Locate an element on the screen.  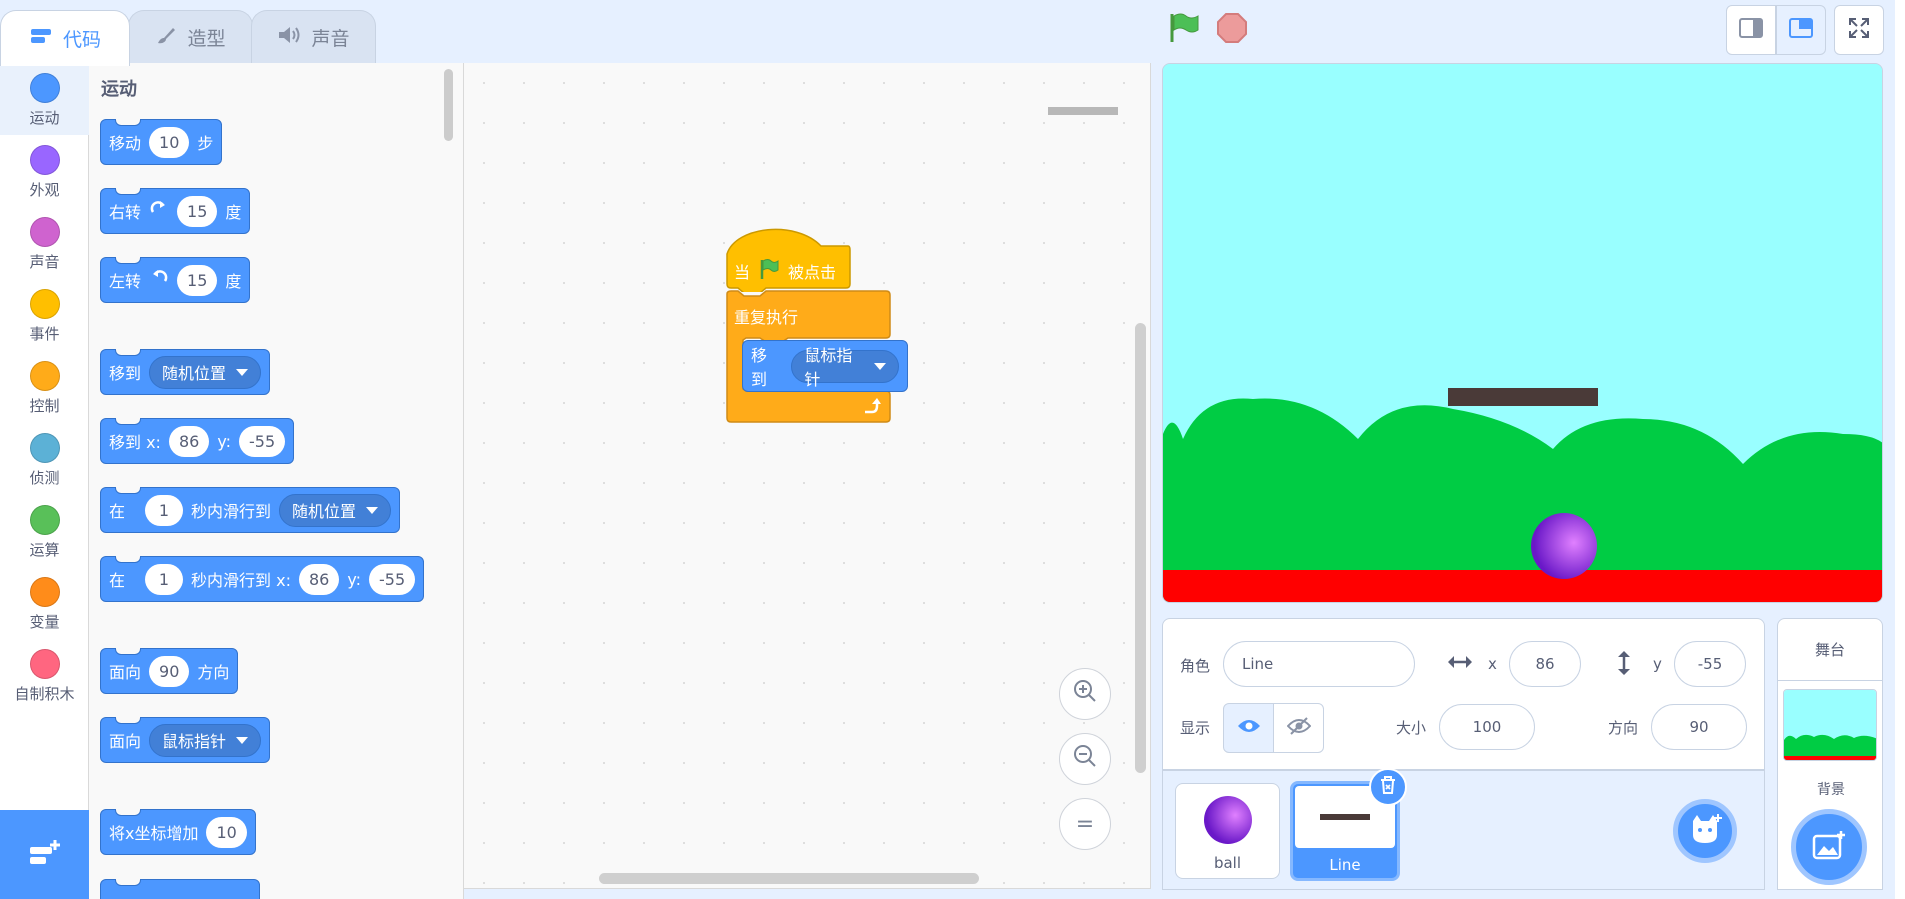
block-text: 移到 is located at coordinates (759, 367).